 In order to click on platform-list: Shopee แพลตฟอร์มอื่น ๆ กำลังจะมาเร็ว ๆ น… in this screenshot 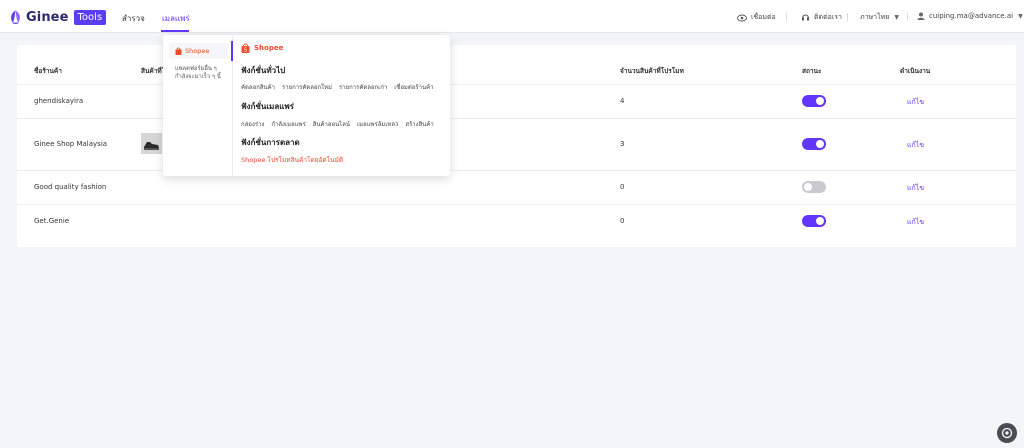, I will do `click(198, 105)`.